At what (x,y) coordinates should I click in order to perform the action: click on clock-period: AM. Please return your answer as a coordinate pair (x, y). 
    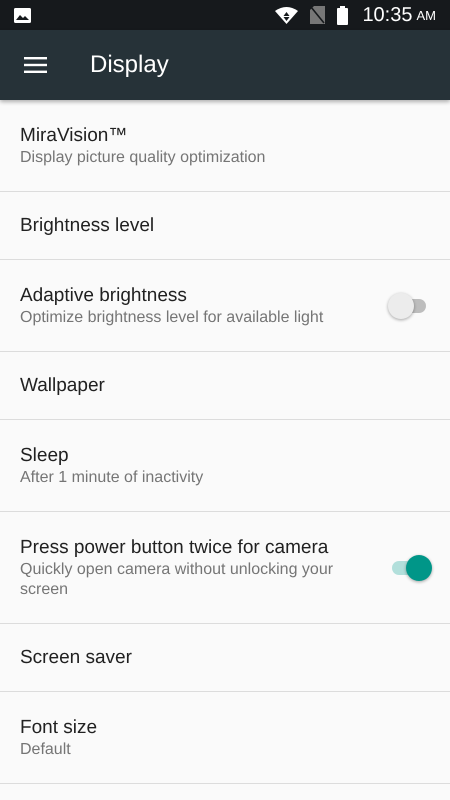
    Looking at the image, I should click on (426, 15).